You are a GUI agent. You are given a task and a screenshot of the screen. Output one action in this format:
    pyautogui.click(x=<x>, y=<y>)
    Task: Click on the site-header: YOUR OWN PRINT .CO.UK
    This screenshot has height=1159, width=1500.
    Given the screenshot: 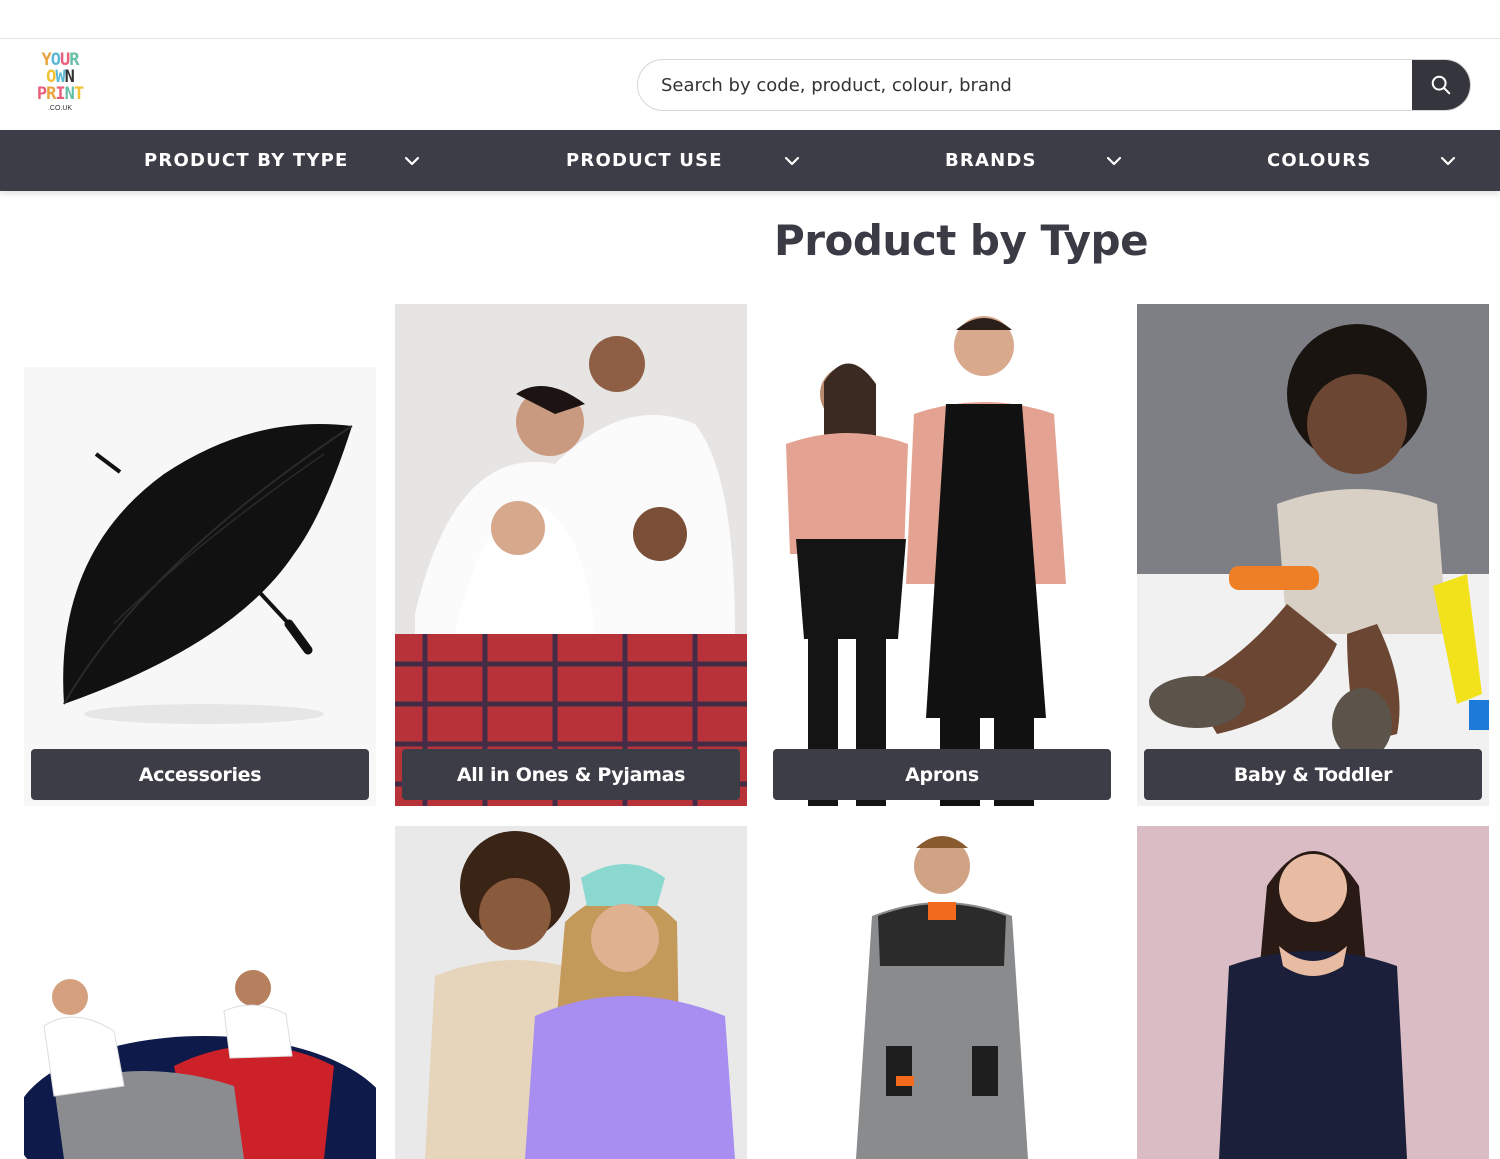 What is the action you would take?
    pyautogui.click(x=750, y=85)
    